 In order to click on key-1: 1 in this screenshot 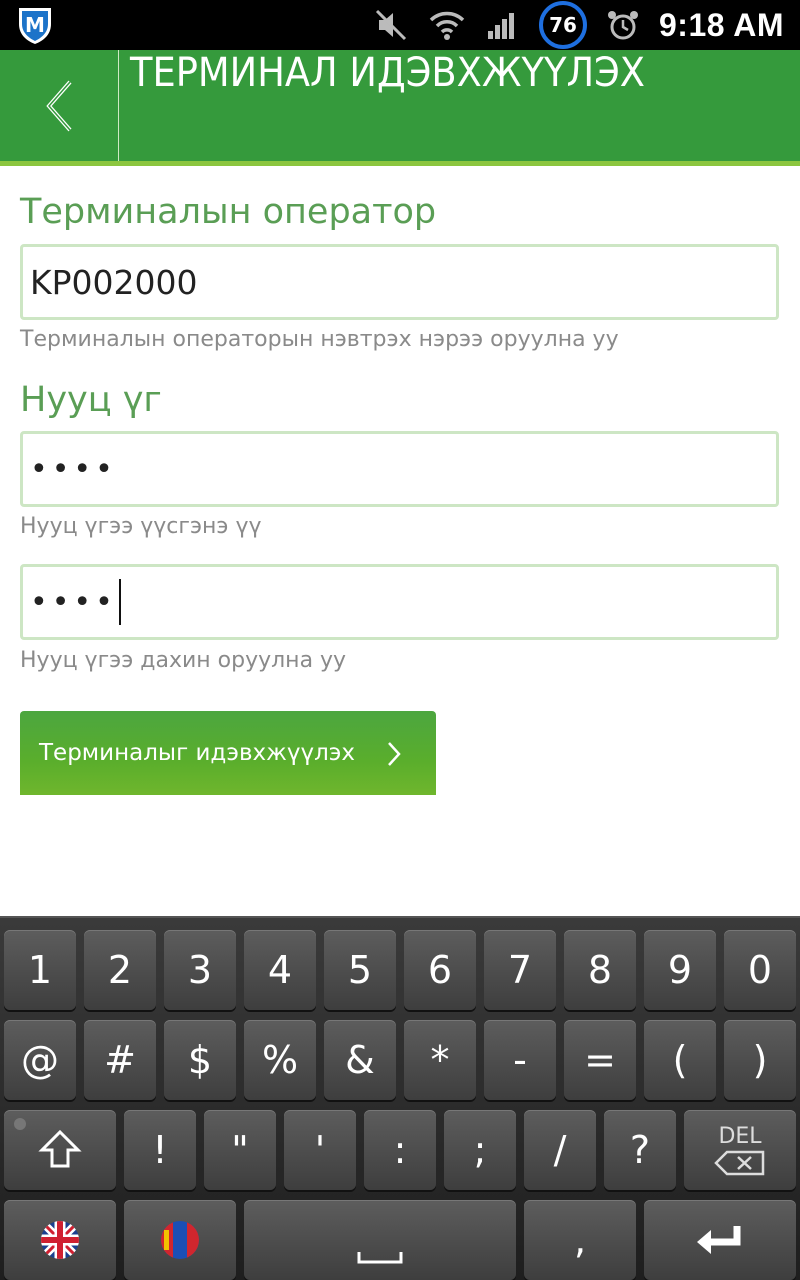, I will do `click(40, 970)`.